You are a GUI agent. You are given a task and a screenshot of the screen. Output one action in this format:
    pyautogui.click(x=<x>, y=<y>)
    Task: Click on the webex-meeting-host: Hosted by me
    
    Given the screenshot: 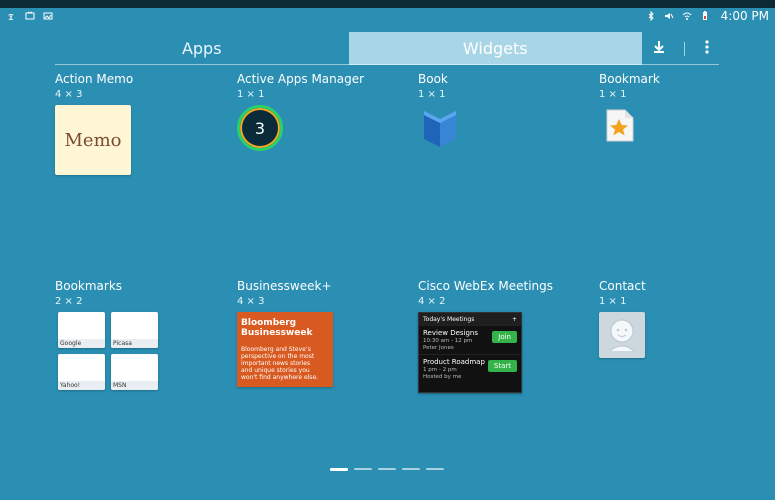 What is the action you would take?
    pyautogui.click(x=442, y=377)
    